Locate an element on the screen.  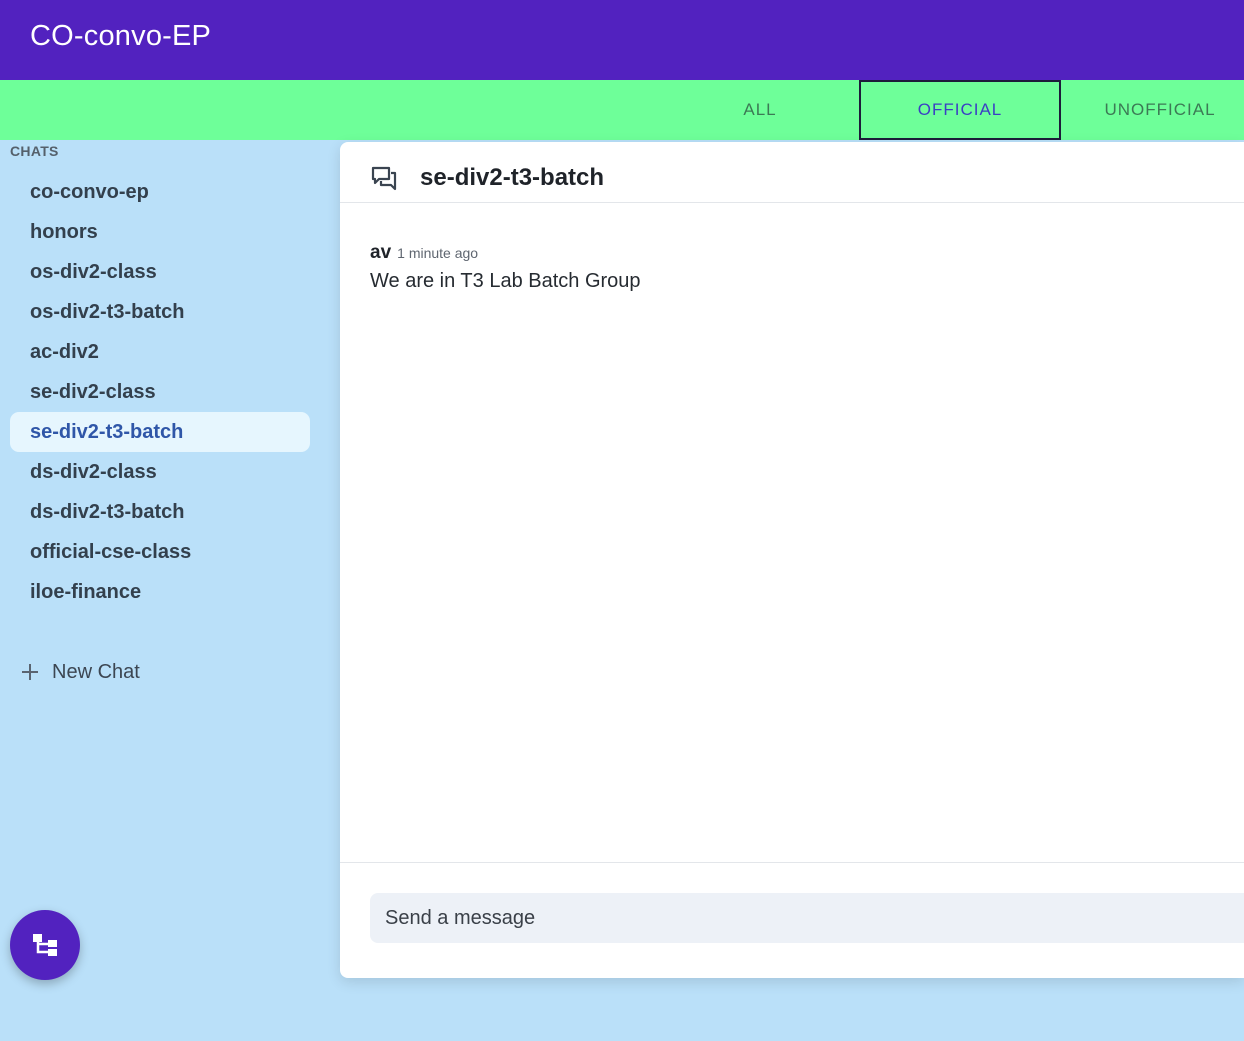
new-chat-label: New Chat is located at coordinates (96, 671).